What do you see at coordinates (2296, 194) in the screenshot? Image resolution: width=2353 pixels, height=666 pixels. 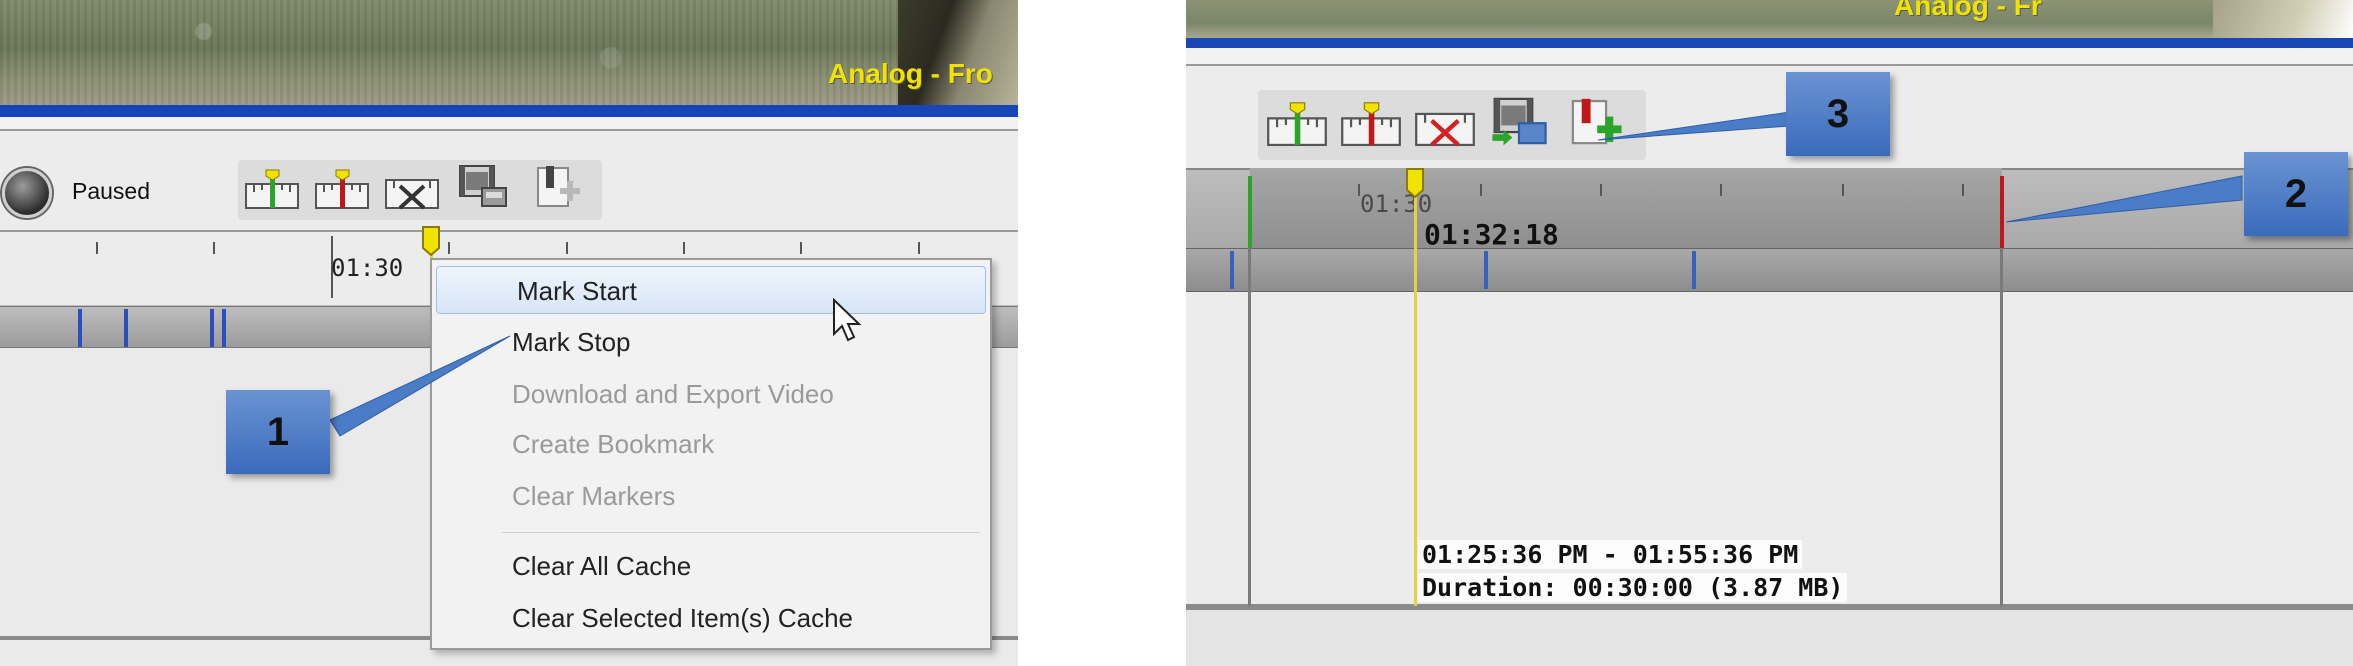 I see `callout-2: 2` at bounding box center [2296, 194].